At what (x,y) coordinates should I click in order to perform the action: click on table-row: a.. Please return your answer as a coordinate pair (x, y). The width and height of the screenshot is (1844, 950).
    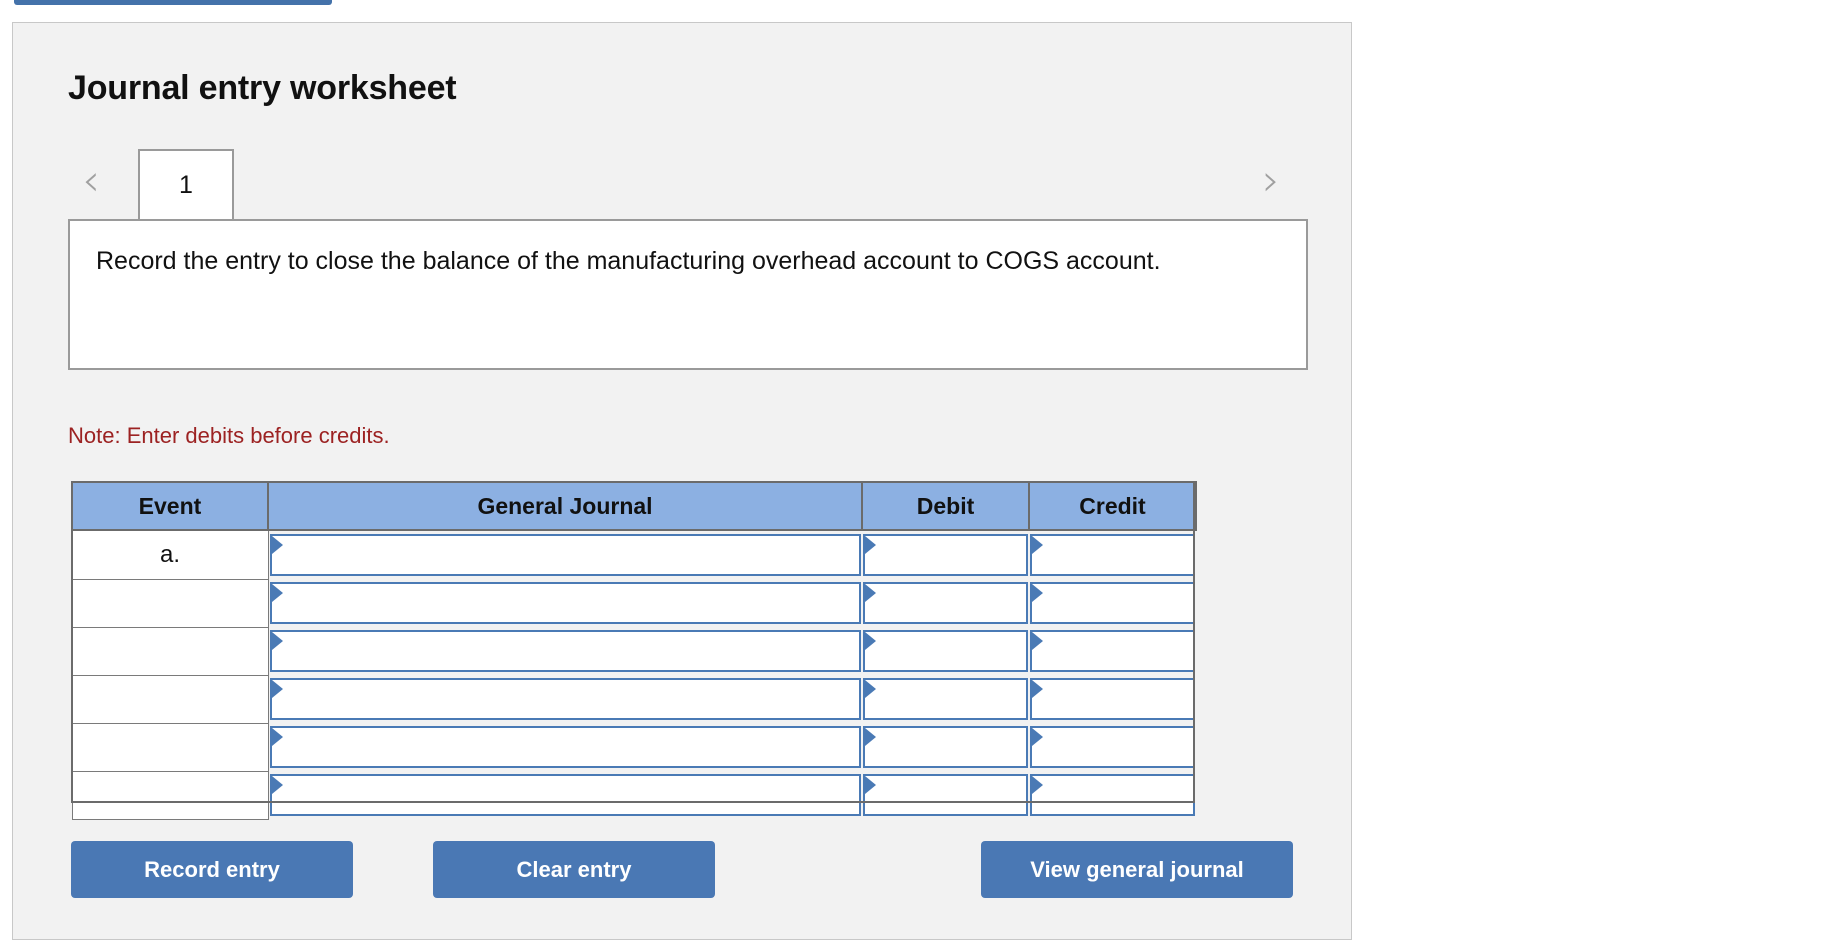
    Looking at the image, I should click on (633, 554).